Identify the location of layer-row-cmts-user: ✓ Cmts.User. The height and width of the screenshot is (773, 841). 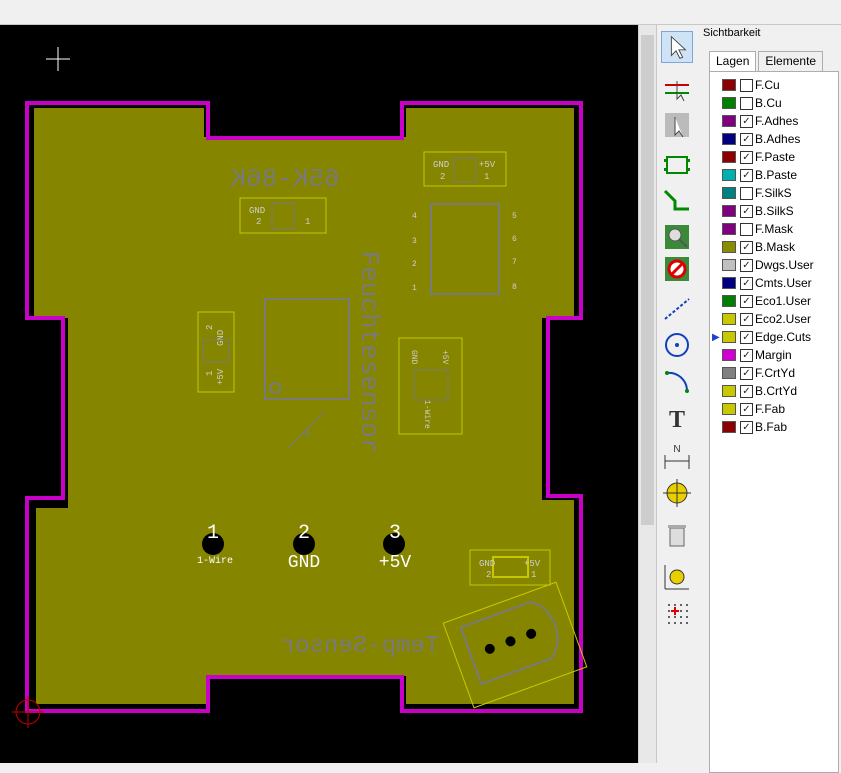
(774, 283).